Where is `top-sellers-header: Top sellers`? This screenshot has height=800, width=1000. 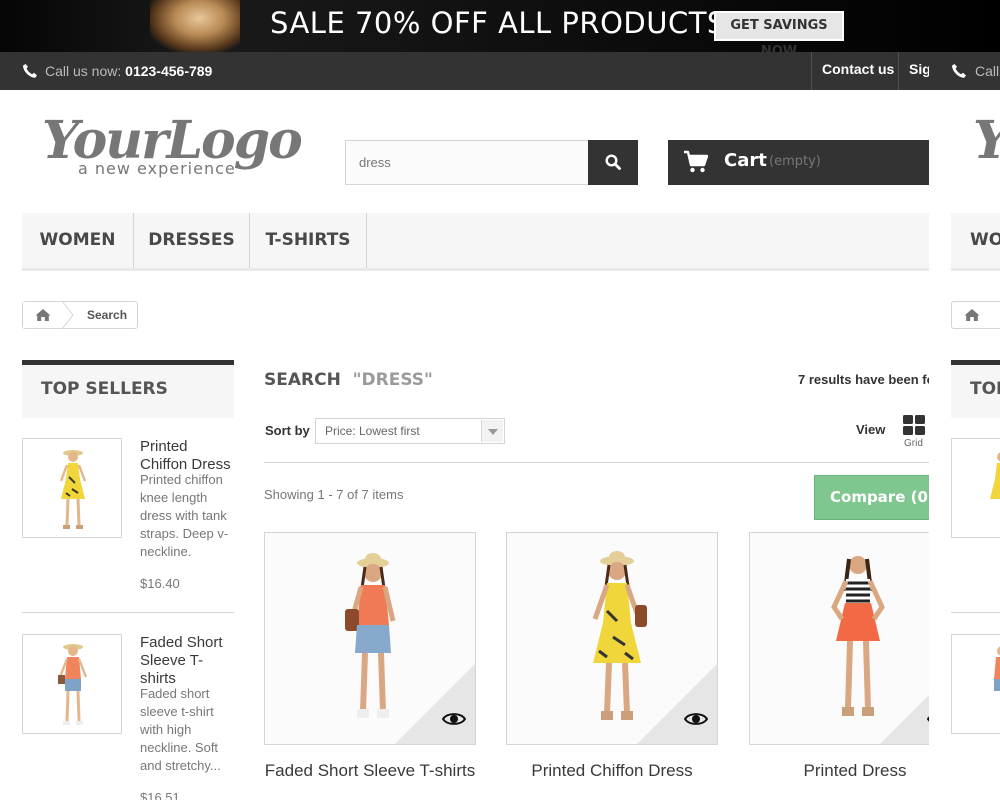 top-sellers-header: Top sellers is located at coordinates (128, 389).